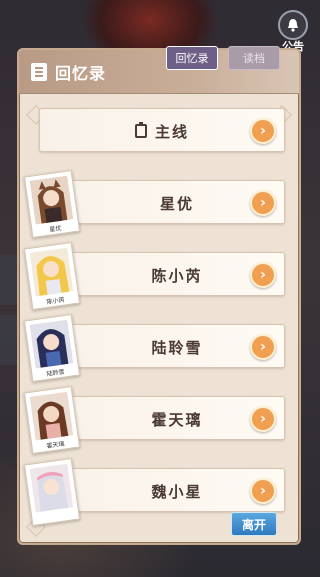 The image size is (320, 577). I want to click on row-label: 陈小芮, so click(177, 275).